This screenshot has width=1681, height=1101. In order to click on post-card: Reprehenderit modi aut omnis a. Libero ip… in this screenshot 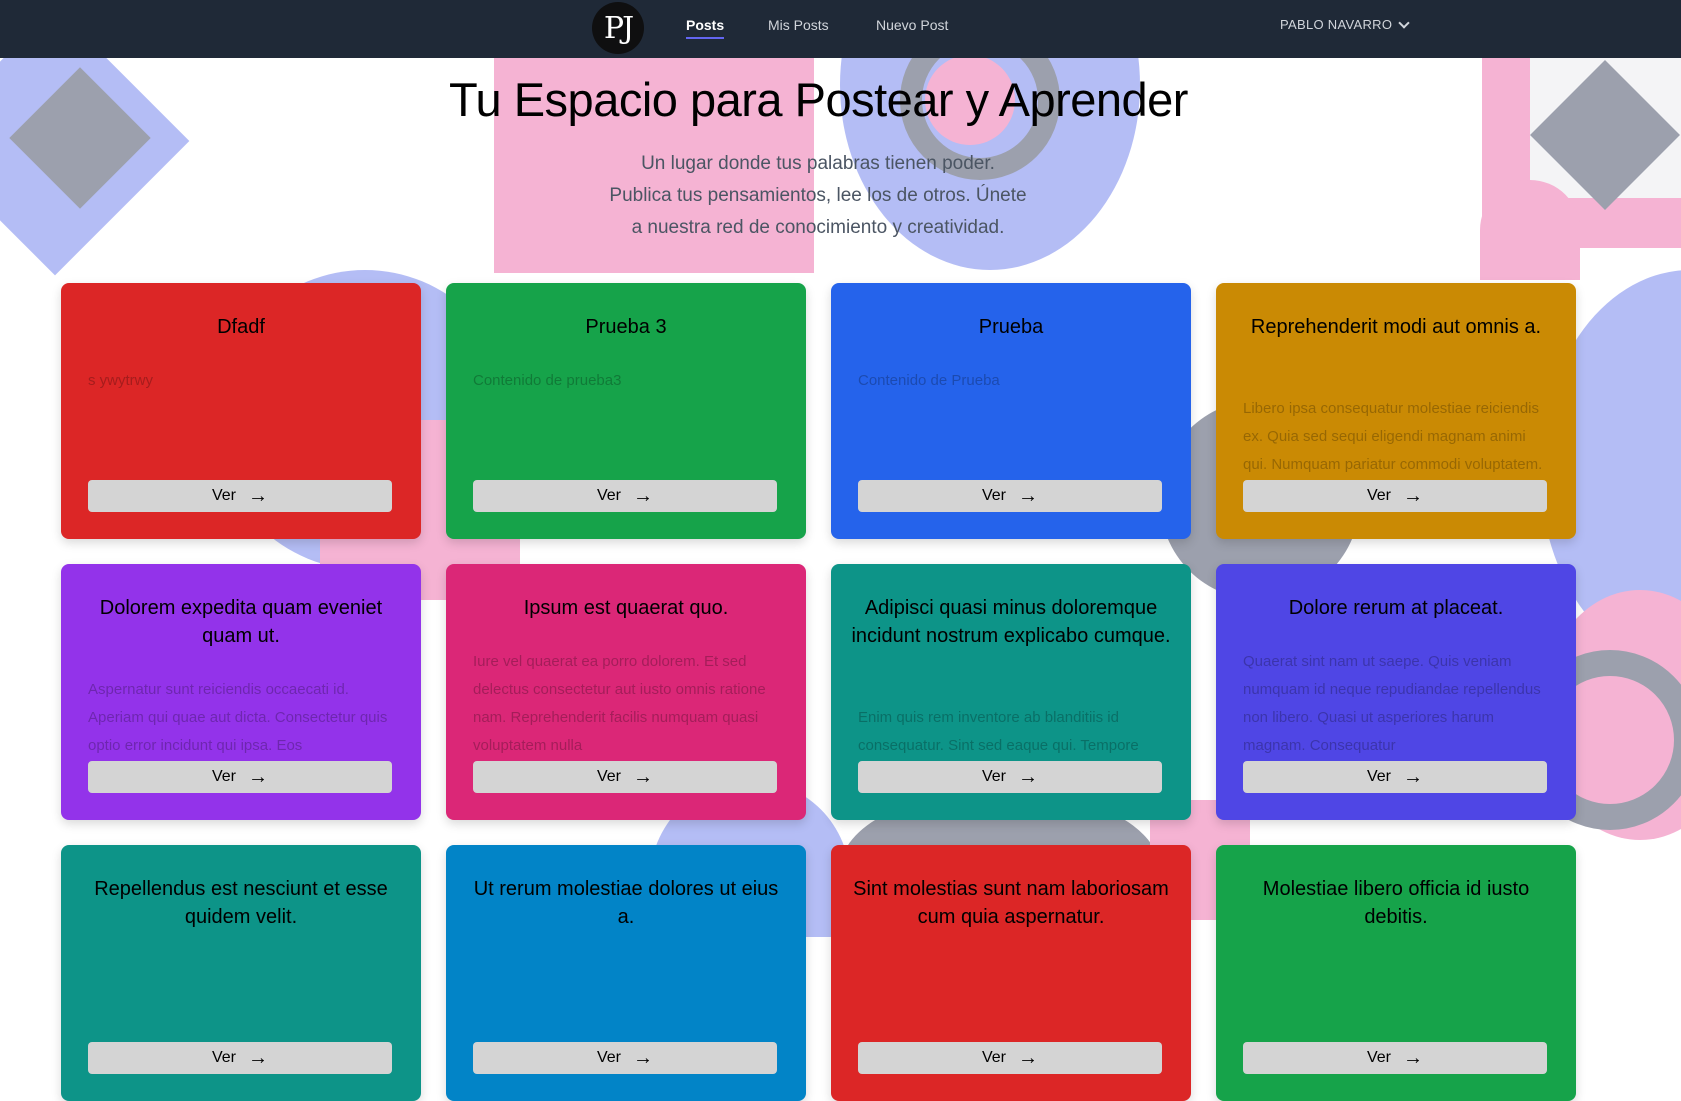, I will do `click(1396, 411)`.